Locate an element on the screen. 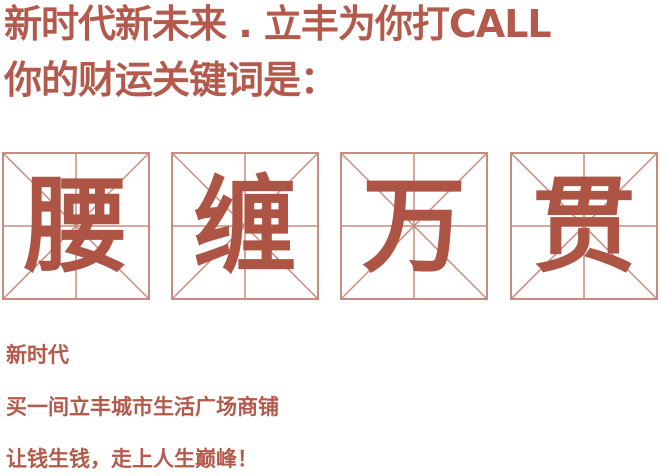 Image resolution: width=662 pixels, height=476 pixels. keyword-char-2: 缠 is located at coordinates (244, 225).